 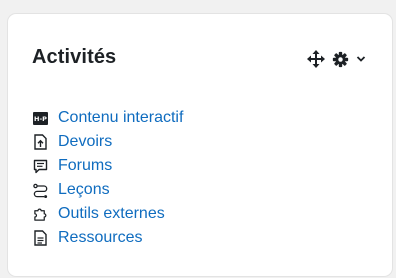 What do you see at coordinates (40, 166) in the screenshot?
I see `forum-icon` at bounding box center [40, 166].